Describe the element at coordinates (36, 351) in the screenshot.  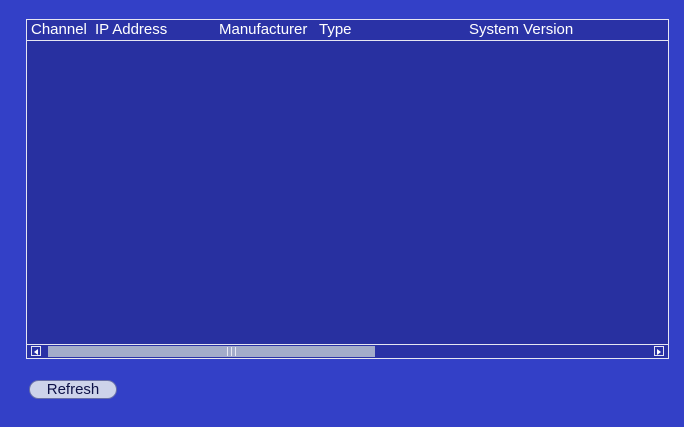
I see `scroll-left-arrow-icon` at that location.